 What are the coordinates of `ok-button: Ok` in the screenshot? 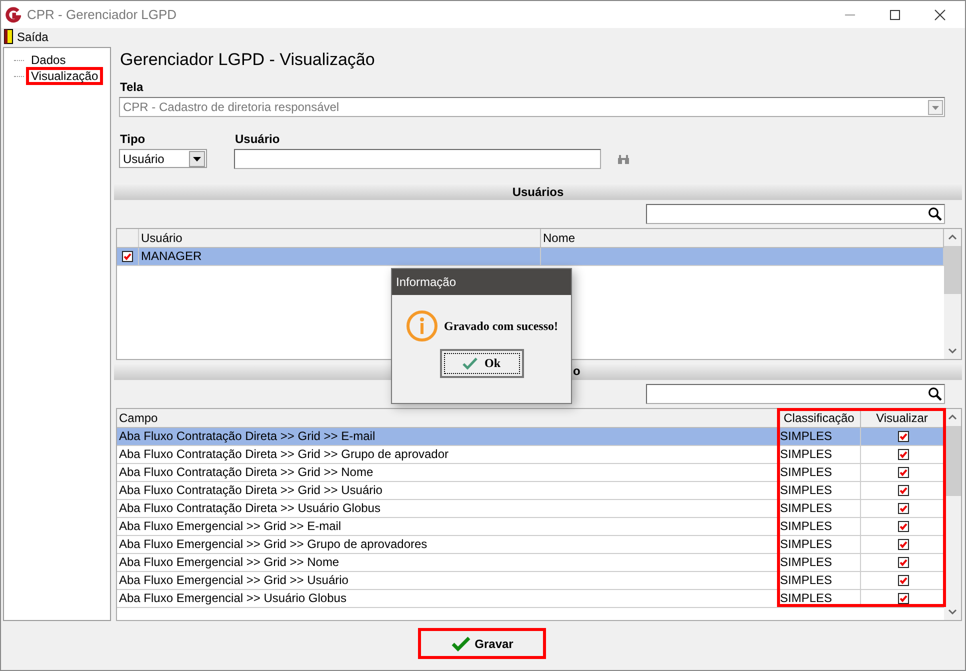 It's located at (482, 363).